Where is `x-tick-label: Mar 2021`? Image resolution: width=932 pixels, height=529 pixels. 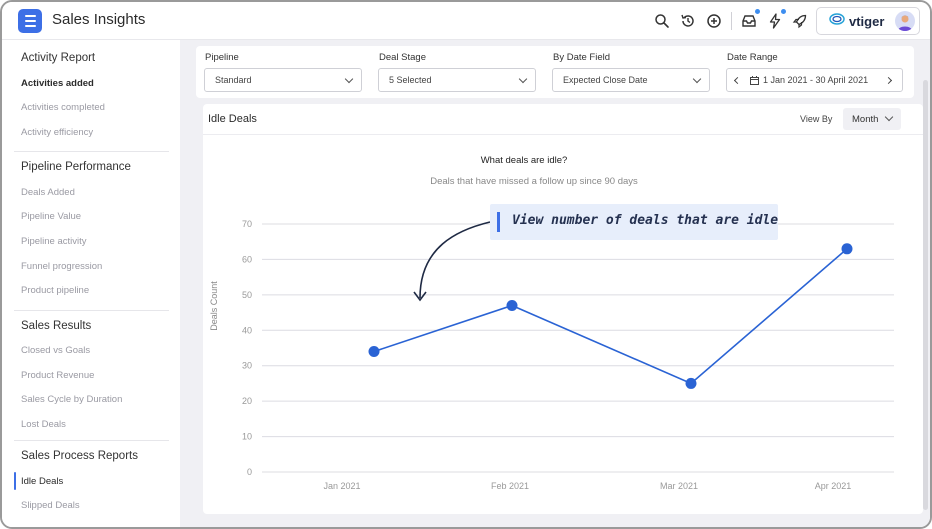
x-tick-label: Mar 2021 is located at coordinates (679, 486).